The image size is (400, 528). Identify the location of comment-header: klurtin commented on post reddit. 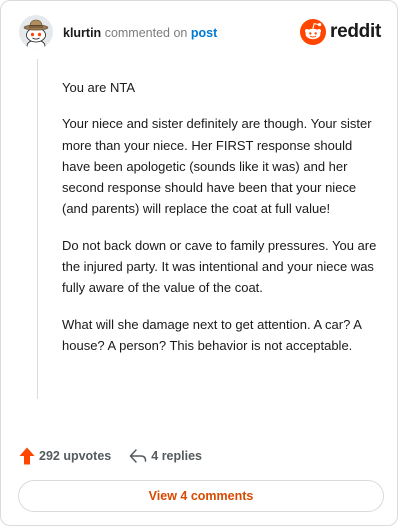
(200, 33).